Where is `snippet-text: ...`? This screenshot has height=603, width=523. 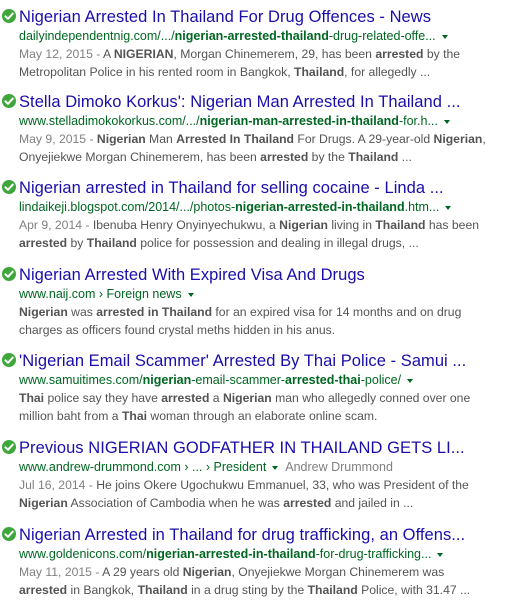 snippet-text: ... is located at coordinates (405, 157).